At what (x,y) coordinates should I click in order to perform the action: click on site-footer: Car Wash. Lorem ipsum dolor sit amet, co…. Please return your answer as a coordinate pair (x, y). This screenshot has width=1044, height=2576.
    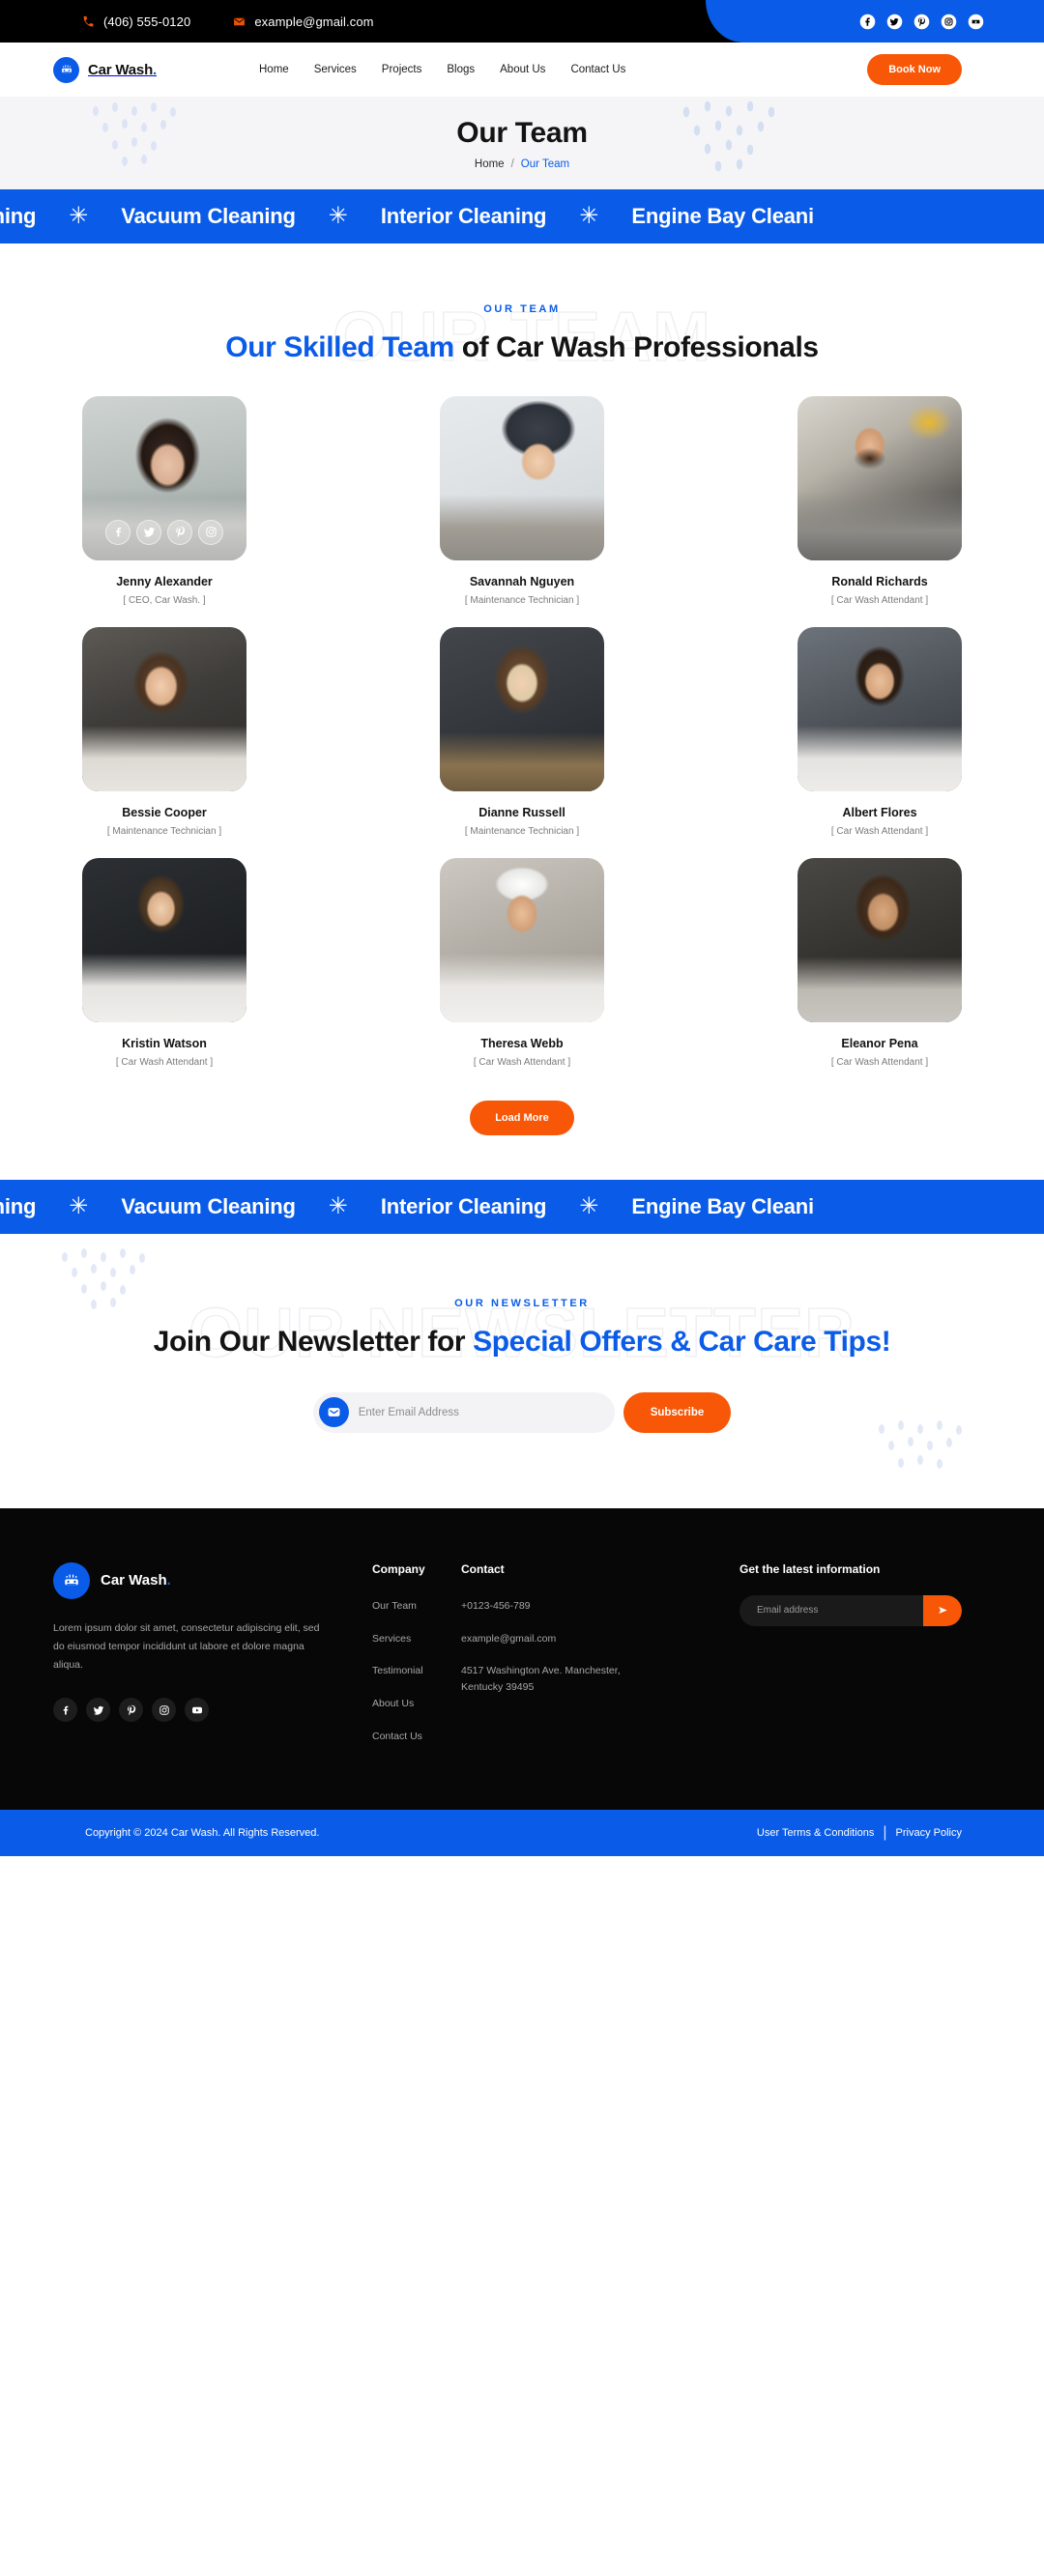
    Looking at the image, I should click on (522, 1659).